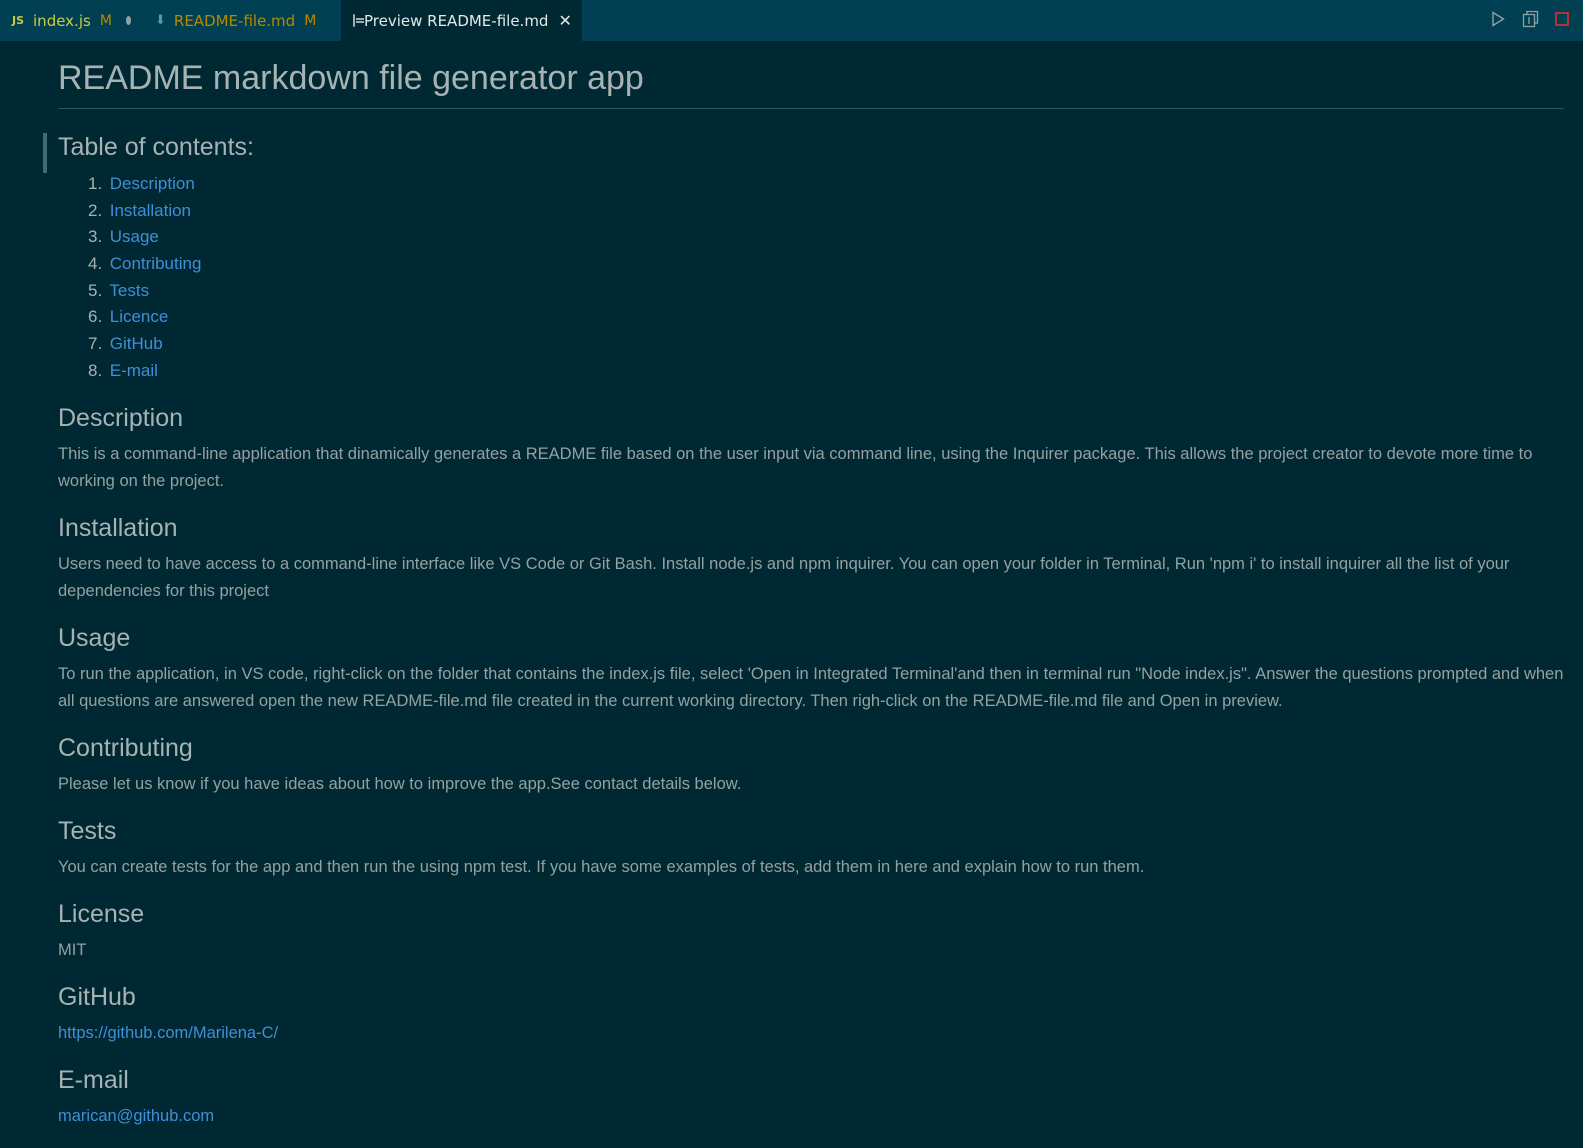 The width and height of the screenshot is (1583, 1148). What do you see at coordinates (811, 931) in the screenshot?
I see `section-license: License MIT` at bounding box center [811, 931].